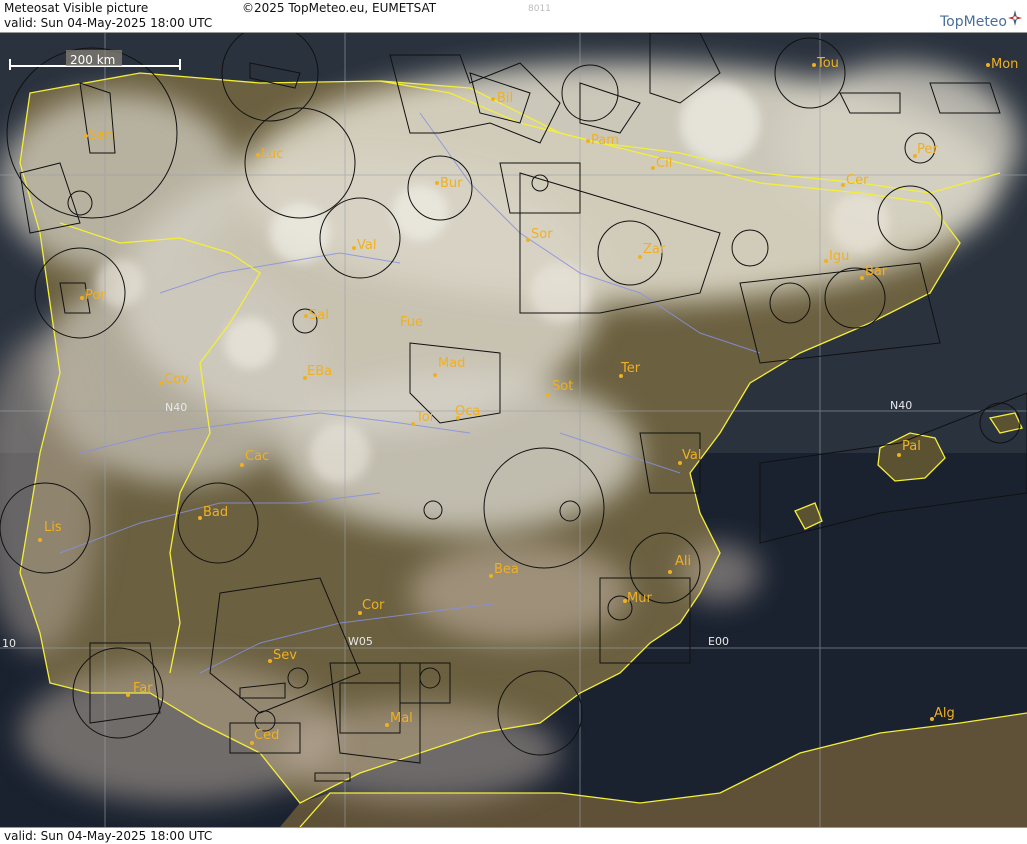 The image size is (1027, 844). Describe the element at coordinates (505, 98) in the screenshot. I see `city-label-bil: Bil` at that location.